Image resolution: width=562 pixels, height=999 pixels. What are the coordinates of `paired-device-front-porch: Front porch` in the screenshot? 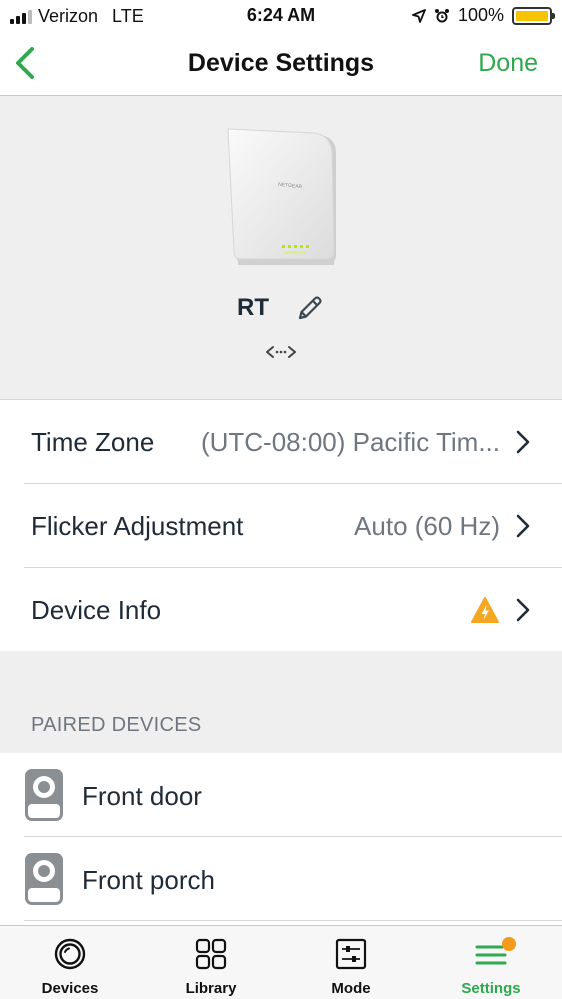 It's located at (281, 879).